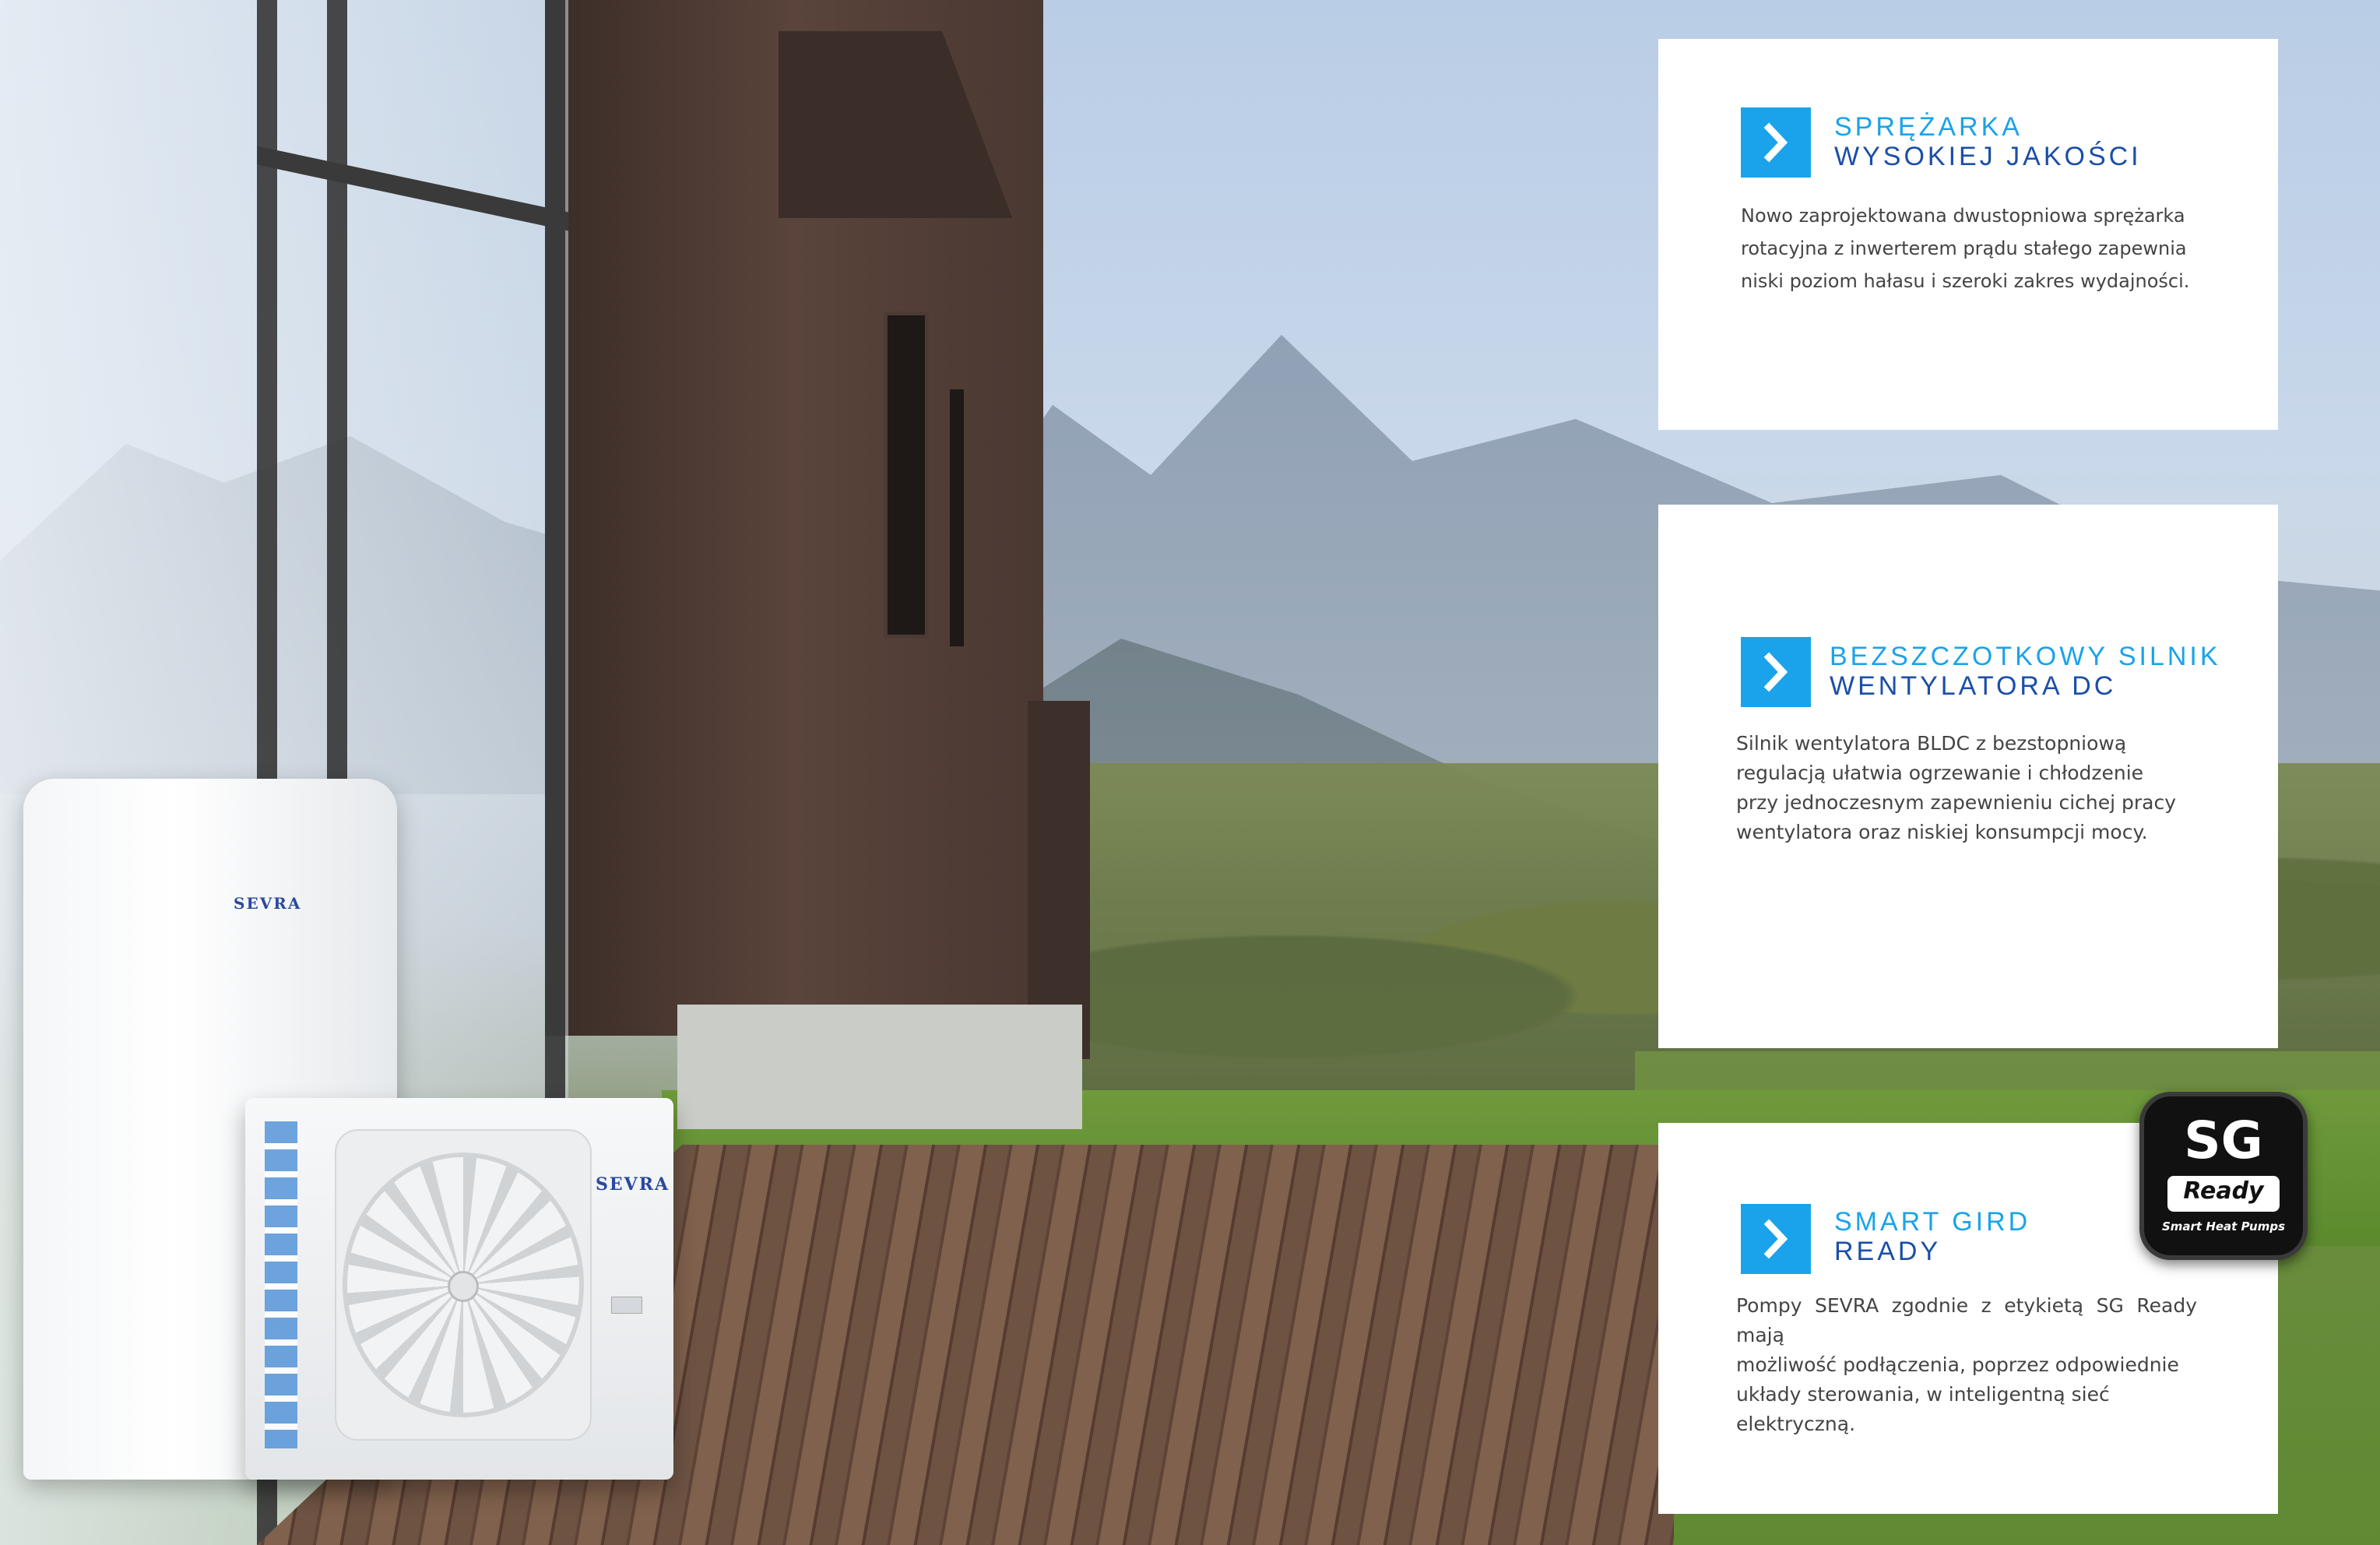 The height and width of the screenshot is (1545, 2380). What do you see at coordinates (1973, 686) in the screenshot?
I see `card-title-line2: WENTYLATORA DC` at bounding box center [1973, 686].